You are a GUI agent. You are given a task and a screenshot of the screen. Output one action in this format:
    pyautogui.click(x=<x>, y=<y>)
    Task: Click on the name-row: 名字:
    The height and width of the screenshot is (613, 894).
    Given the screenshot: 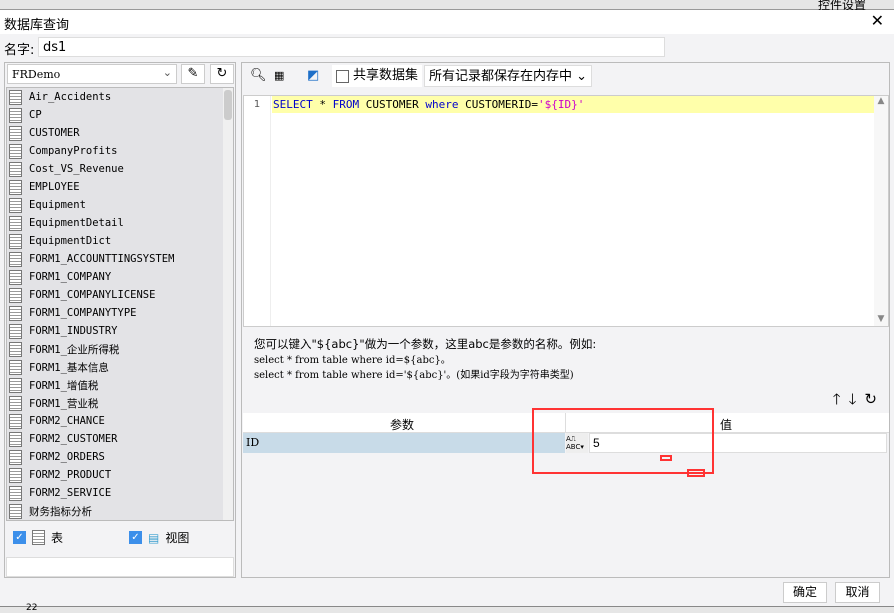 What is the action you would take?
    pyautogui.click(x=447, y=47)
    